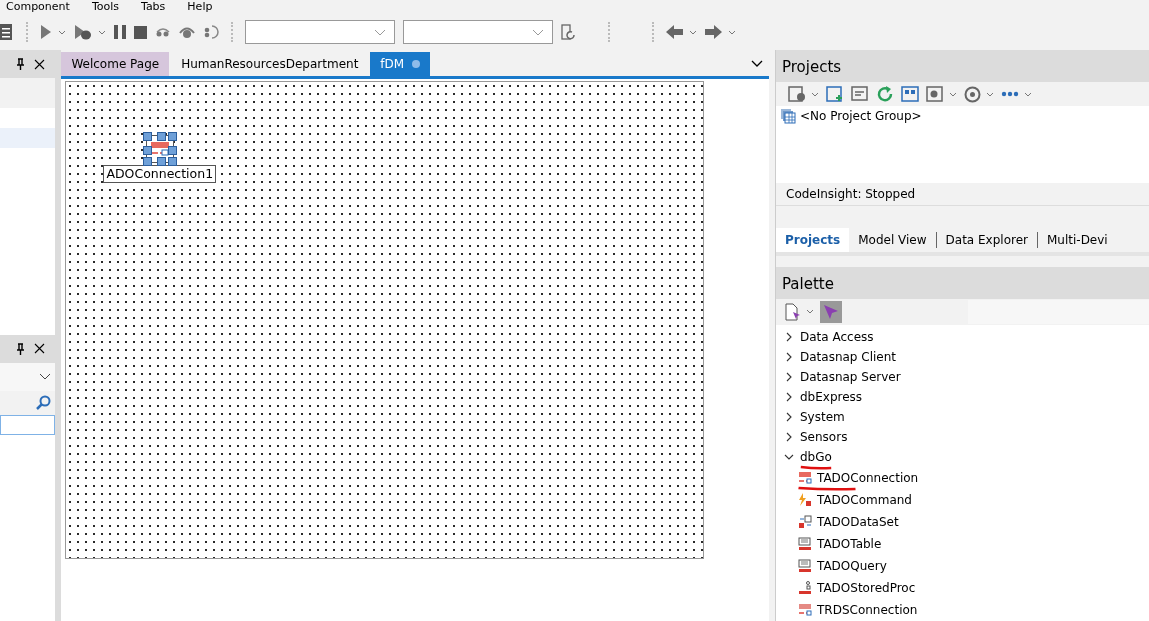 The image size is (1149, 621). I want to click on pause-icon, so click(120, 32).